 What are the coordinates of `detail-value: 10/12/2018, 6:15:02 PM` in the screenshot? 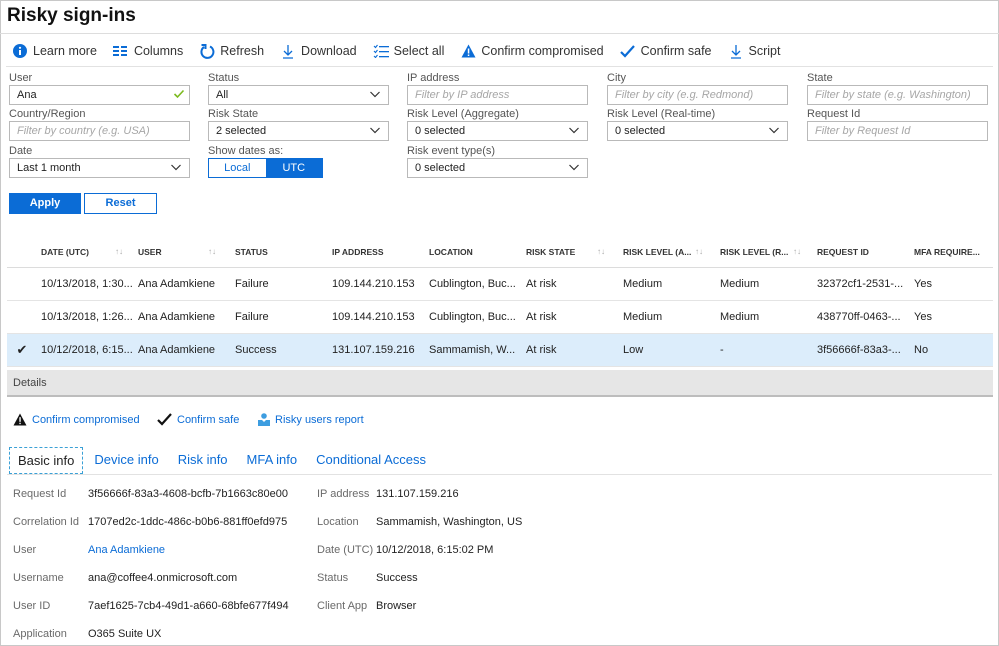 It's located at (435, 550).